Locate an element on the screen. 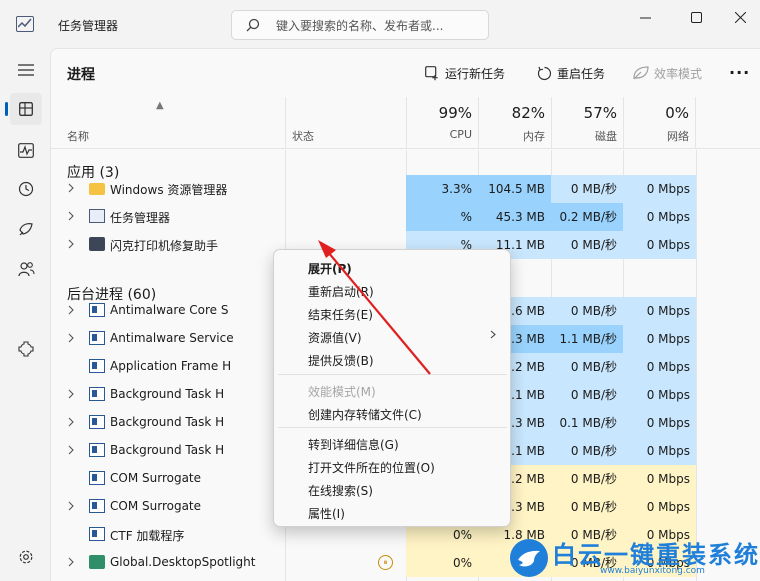 This screenshot has width=760, height=581. table-row: Windows 资源管理器 3.3% 104.5 MB 0 MB/秒 0 Mbps is located at coordinates (405, 189).